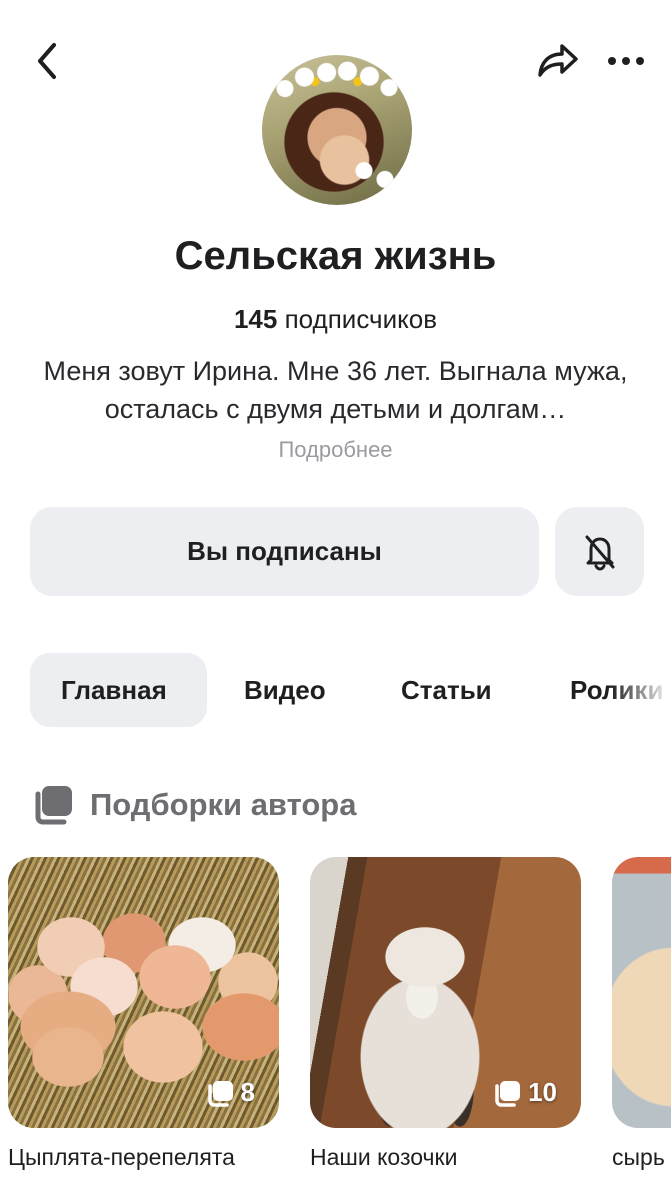 This screenshot has height=1200, width=671. What do you see at coordinates (542, 1092) in the screenshot?
I see `collection-count: 10` at bounding box center [542, 1092].